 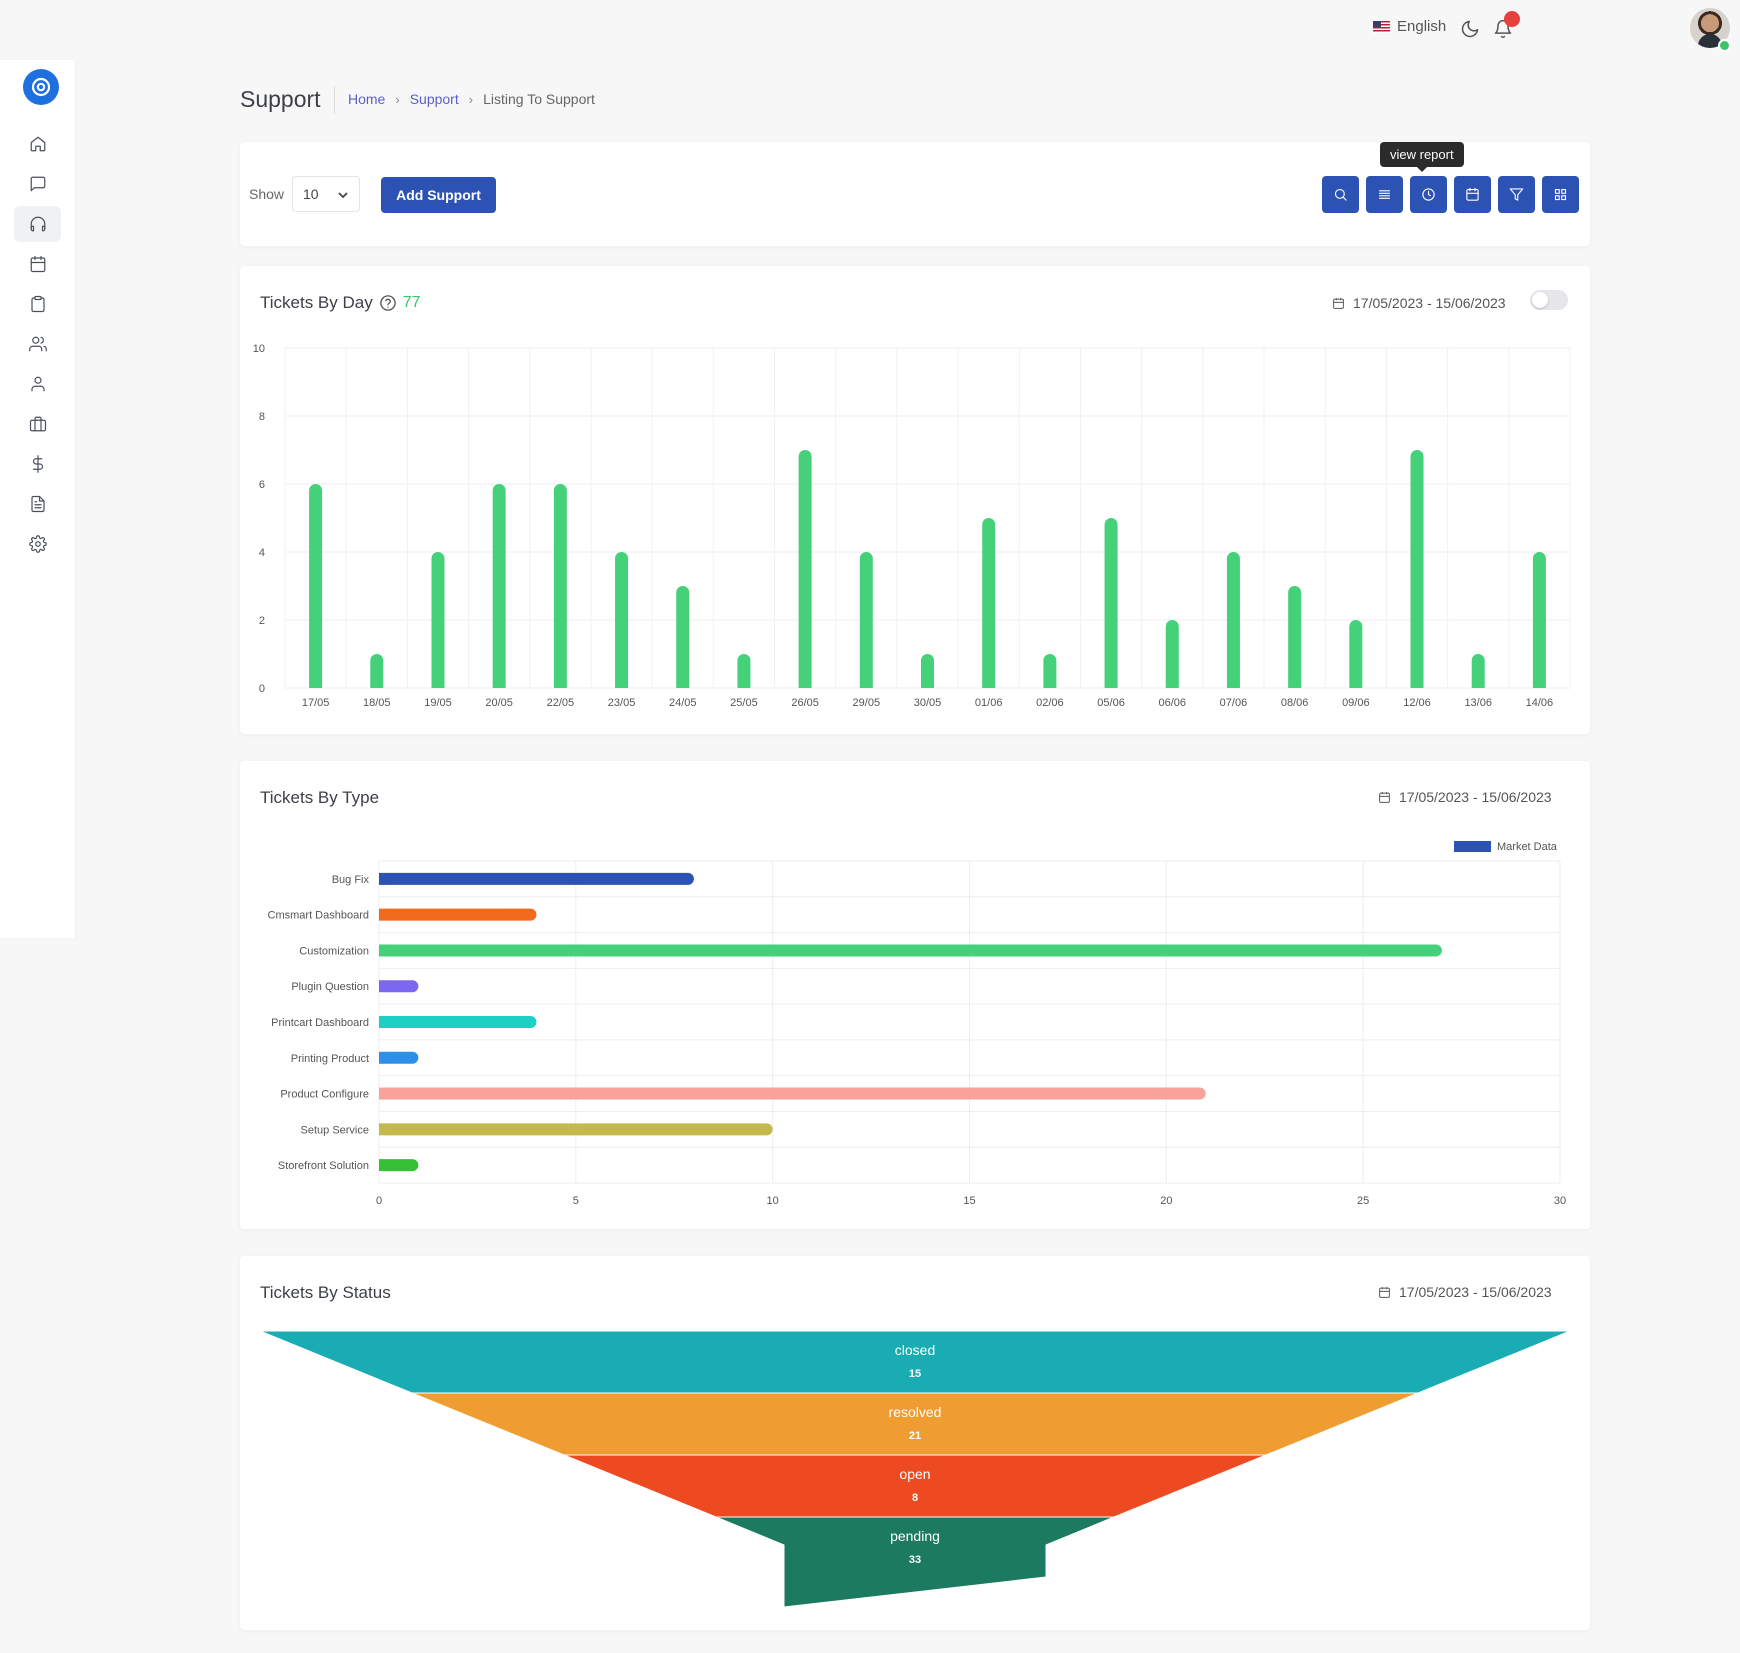 I want to click on x-tick-label: 18/05, so click(x=377, y=703).